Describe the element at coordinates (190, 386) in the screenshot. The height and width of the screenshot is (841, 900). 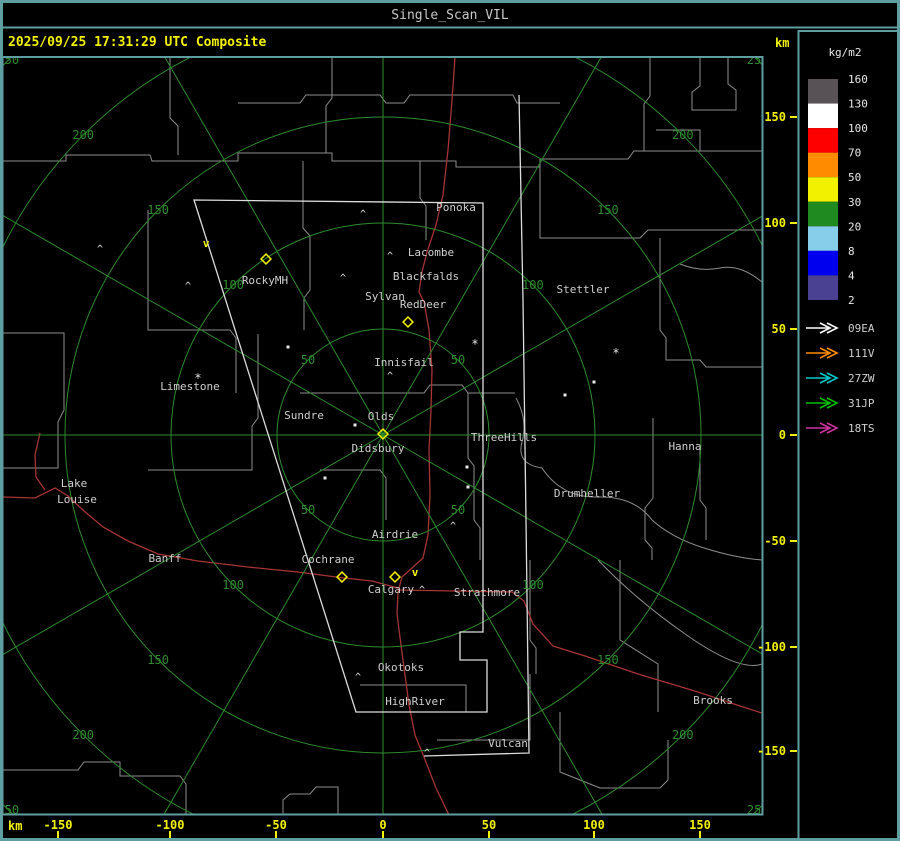
I see `city-label: Limestone` at that location.